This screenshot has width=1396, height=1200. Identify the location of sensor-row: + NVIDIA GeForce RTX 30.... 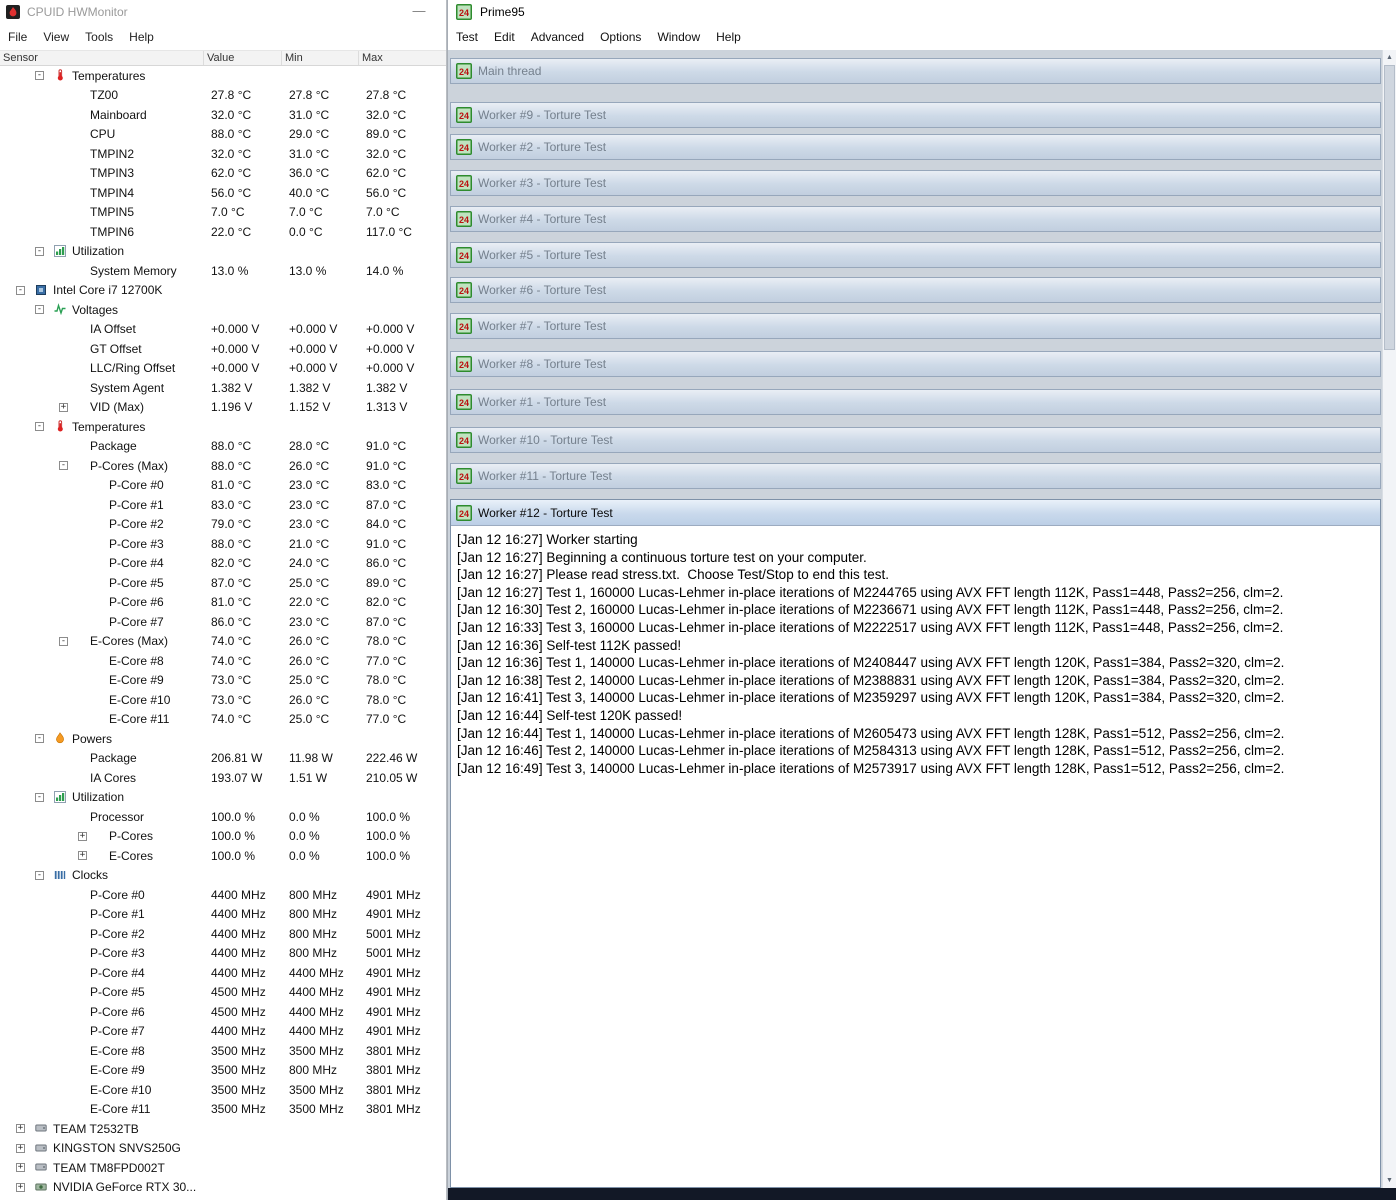
(223, 1188).